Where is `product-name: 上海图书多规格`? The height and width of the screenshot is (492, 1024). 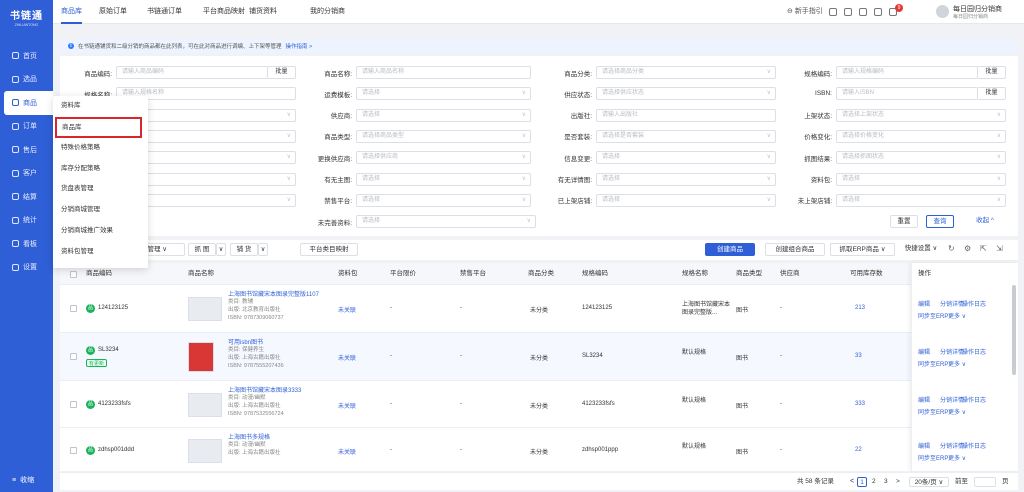
product-name: 上海图书多规格 is located at coordinates (249, 436).